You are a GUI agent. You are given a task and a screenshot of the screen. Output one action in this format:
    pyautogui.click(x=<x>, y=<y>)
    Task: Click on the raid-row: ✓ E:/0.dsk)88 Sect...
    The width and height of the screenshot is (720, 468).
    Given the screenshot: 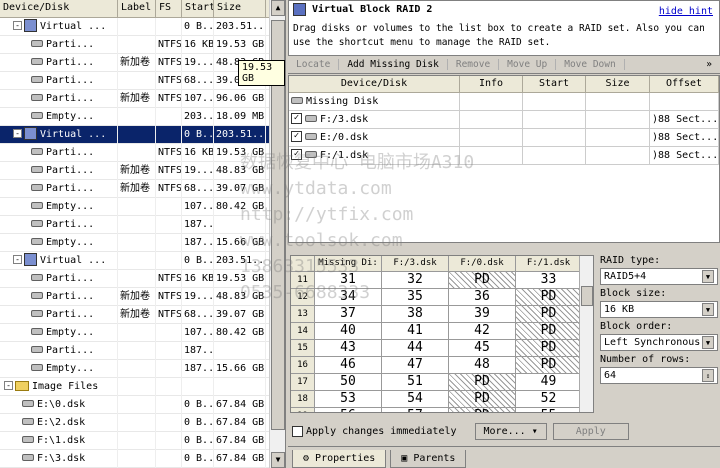 What is the action you would take?
    pyautogui.click(x=504, y=137)
    